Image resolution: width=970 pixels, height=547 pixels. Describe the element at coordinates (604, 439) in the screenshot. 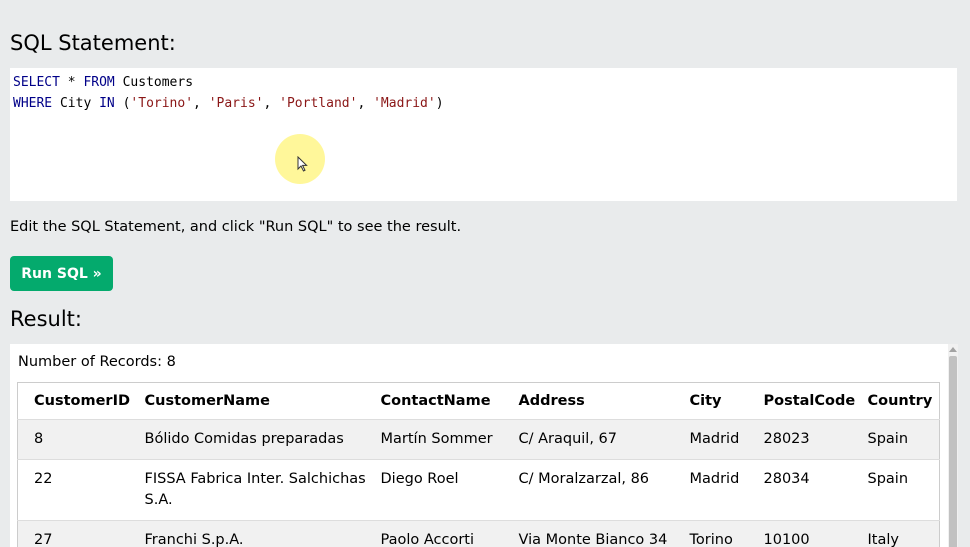

I see `cell-address: C/ Araquil, 67` at that location.